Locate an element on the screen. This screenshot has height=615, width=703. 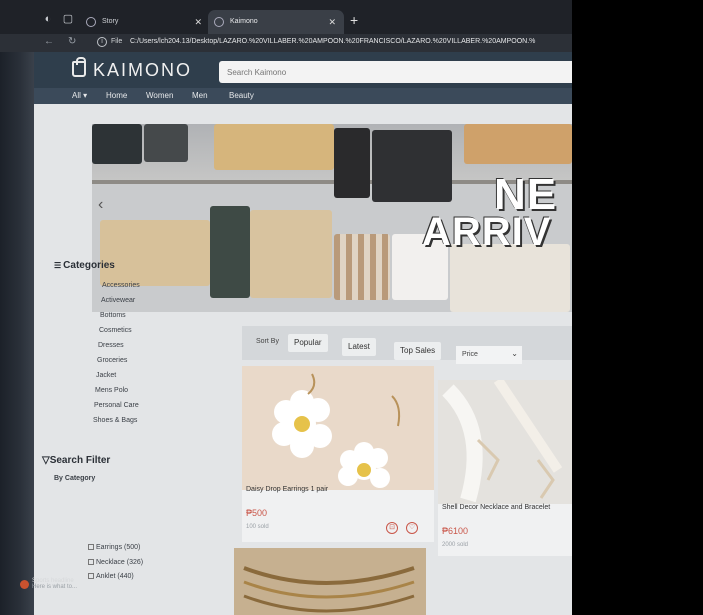
tab-actions-icon: ▢ is located at coordinates (68, 19).